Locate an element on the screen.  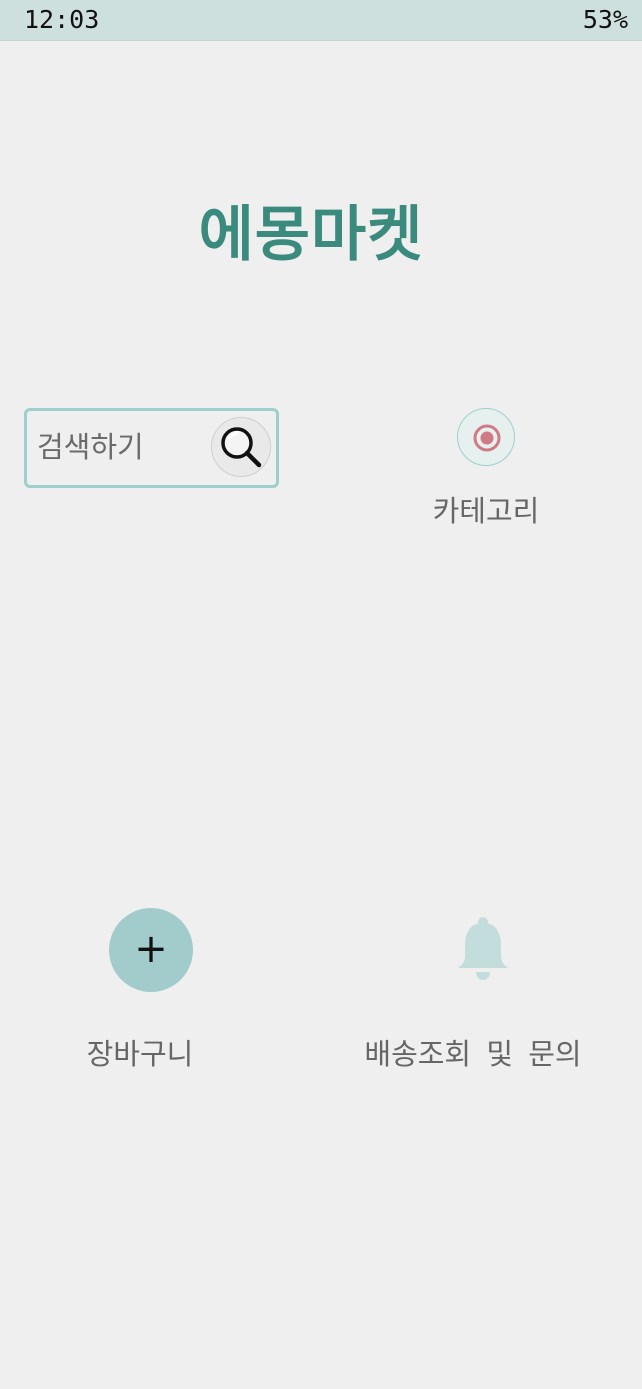
cart-button: + is located at coordinates (151, 950).